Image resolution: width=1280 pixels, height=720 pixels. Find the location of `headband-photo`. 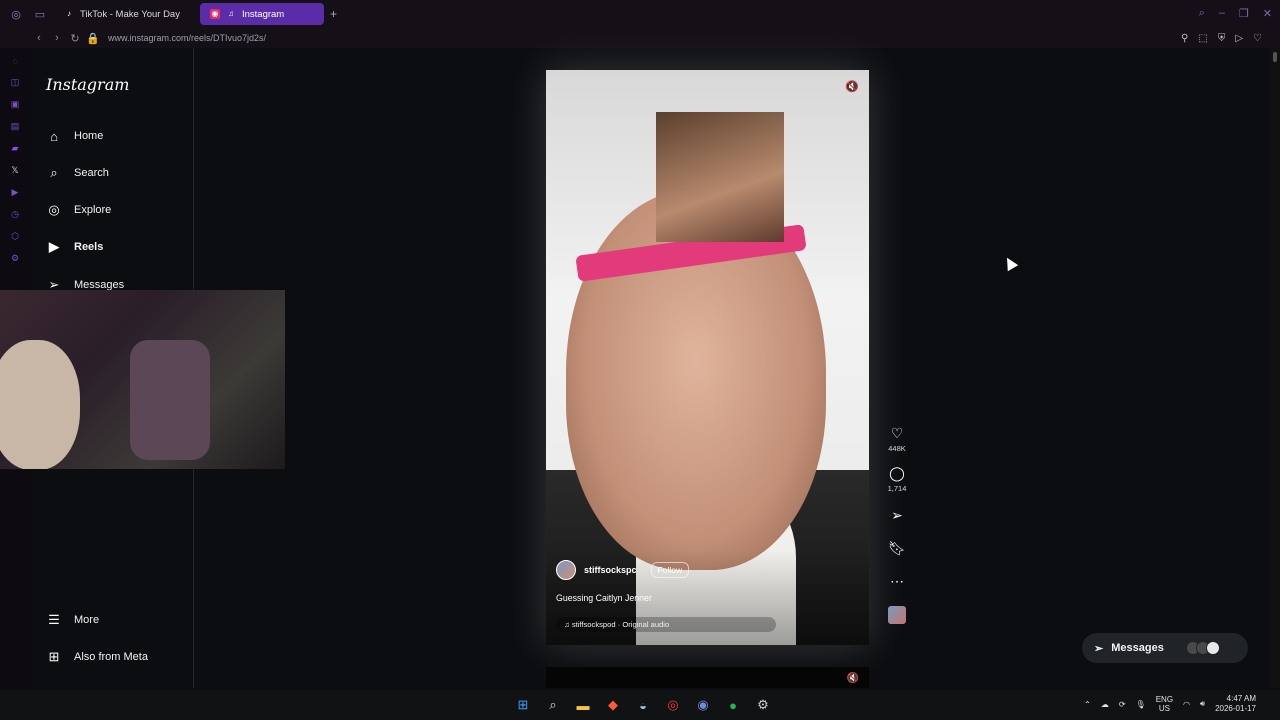

headband-photo is located at coordinates (720, 177).